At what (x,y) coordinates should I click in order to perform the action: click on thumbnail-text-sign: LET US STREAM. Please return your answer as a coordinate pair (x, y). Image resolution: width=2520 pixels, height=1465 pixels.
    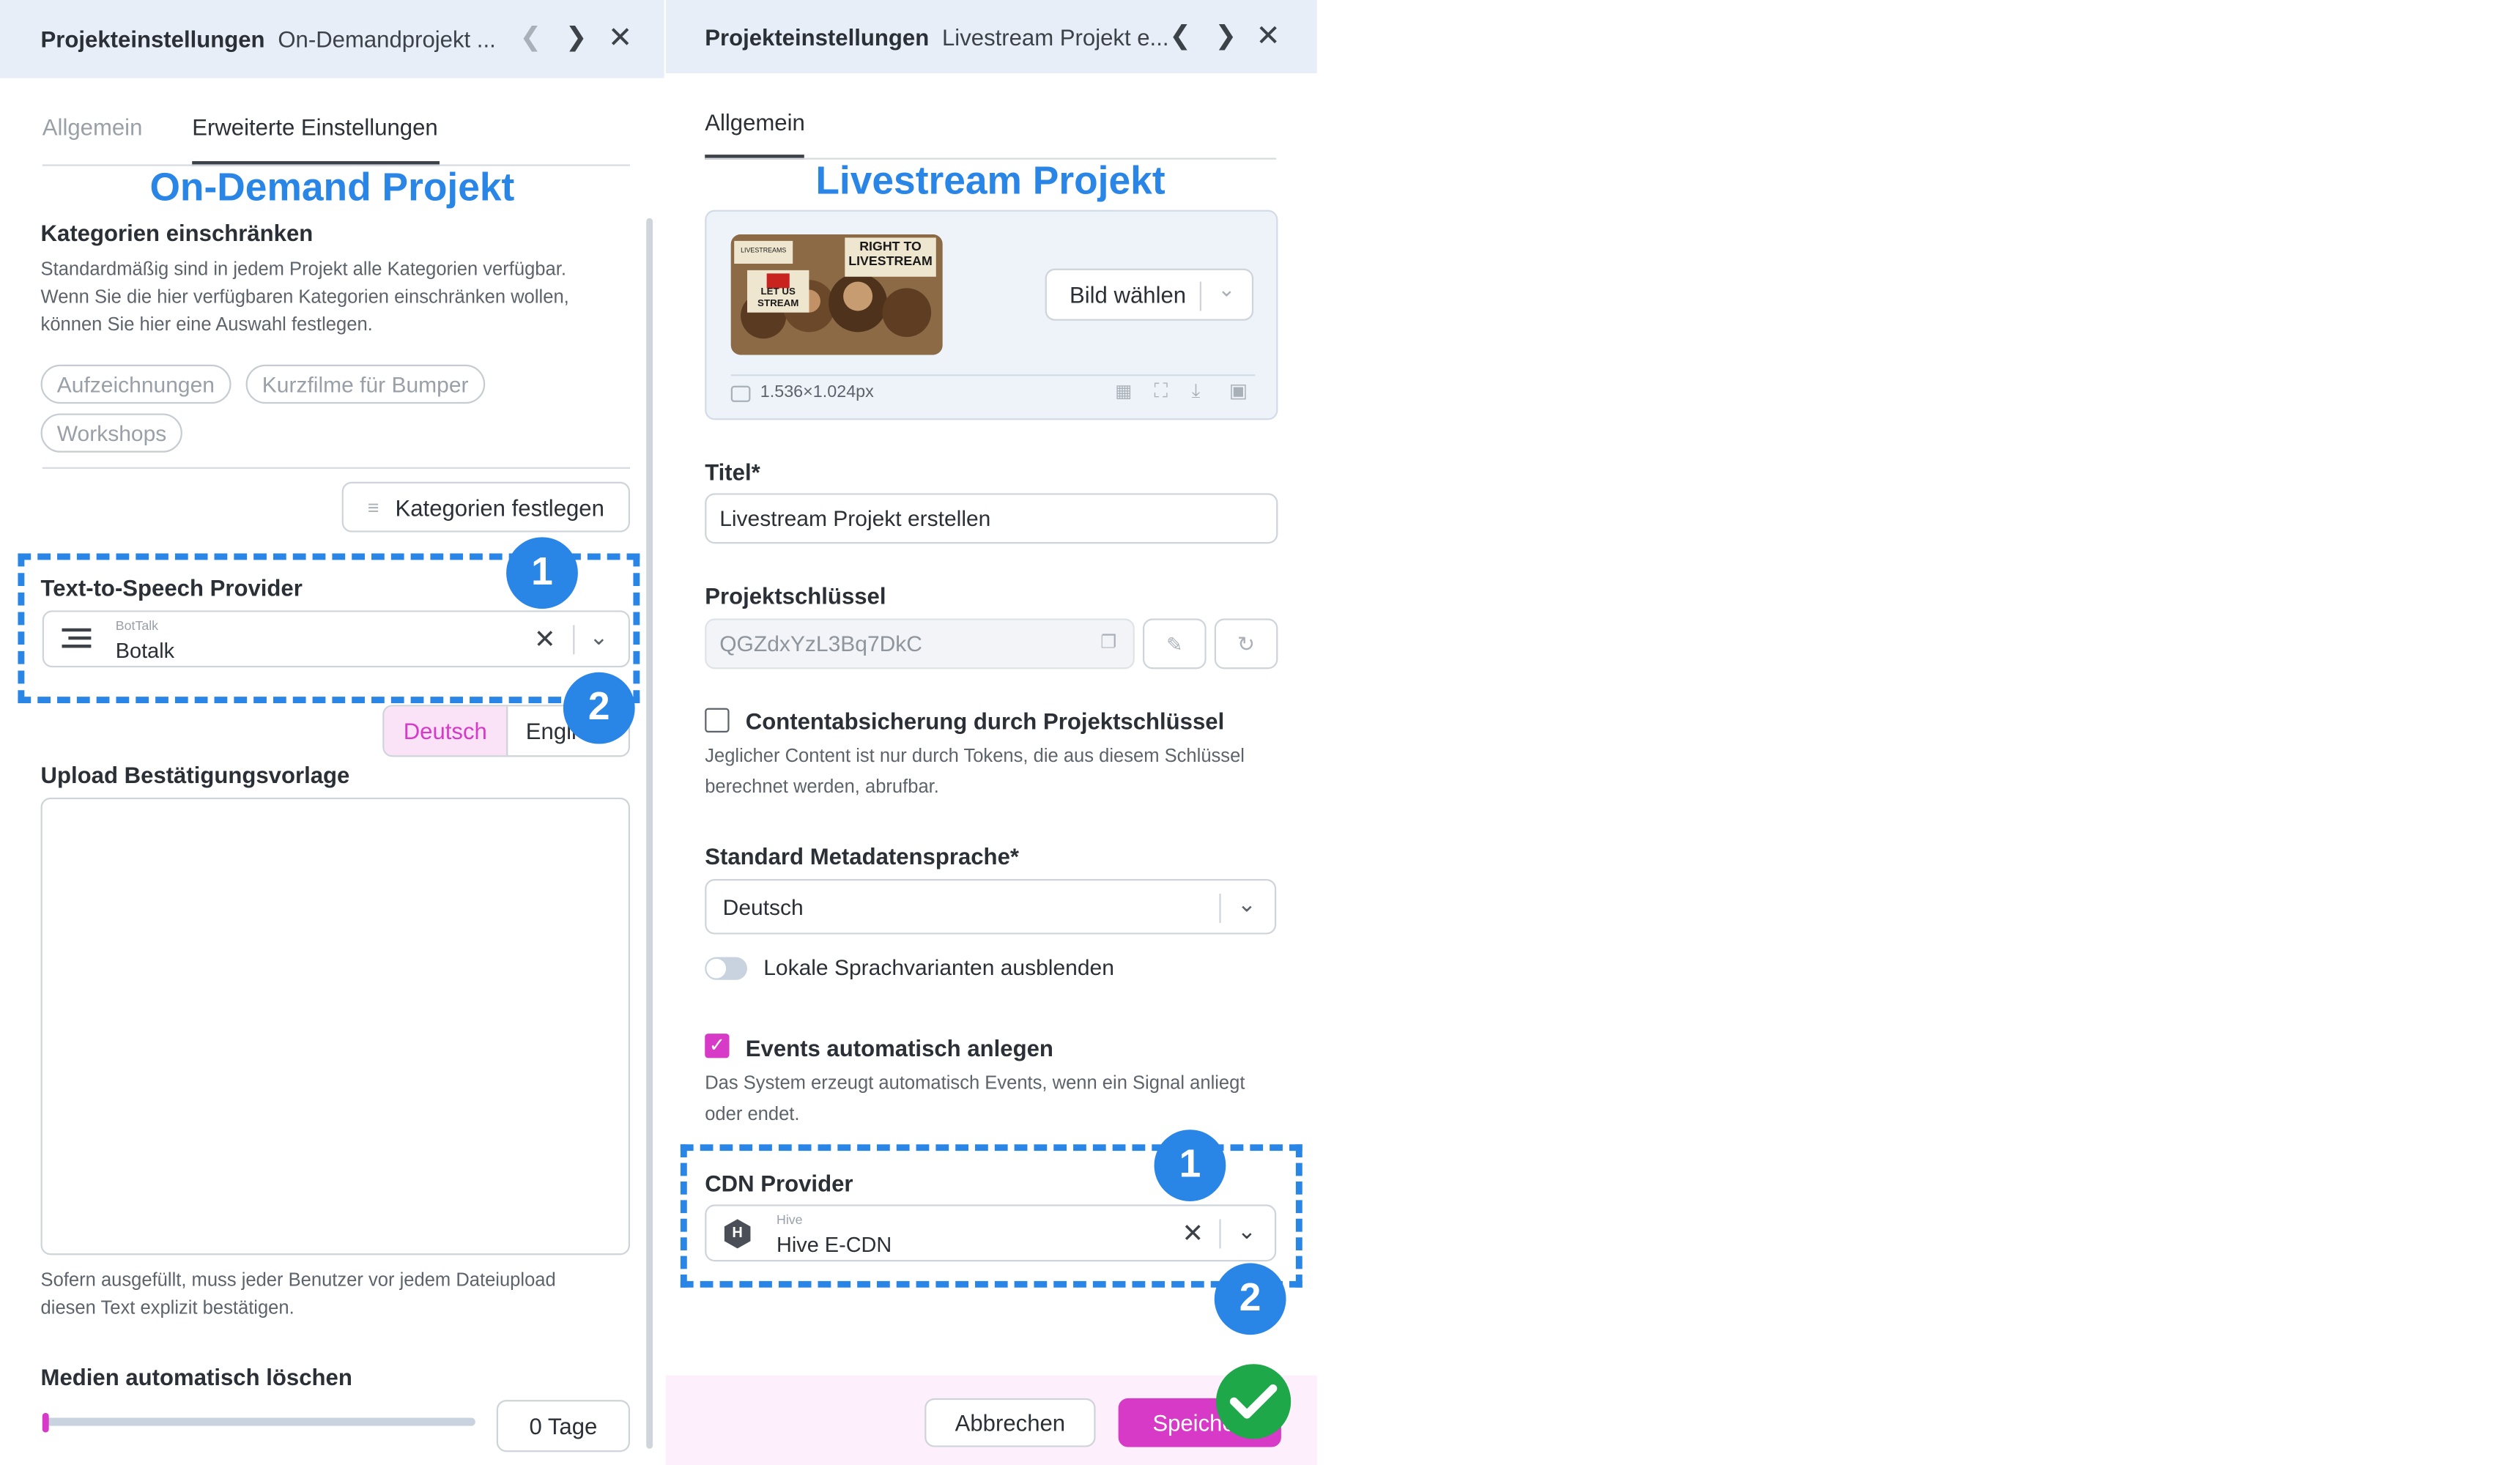
    Looking at the image, I should click on (778, 299).